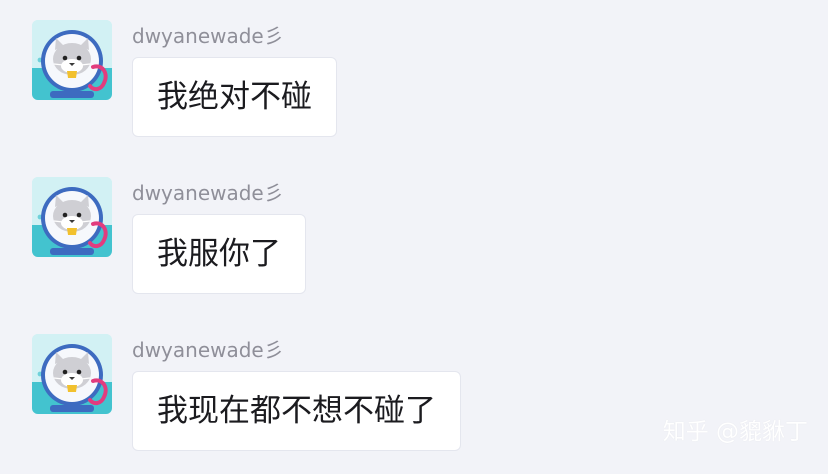 Image resolution: width=828 pixels, height=474 pixels. I want to click on message-bubble: 我绝对不碰, so click(234, 97).